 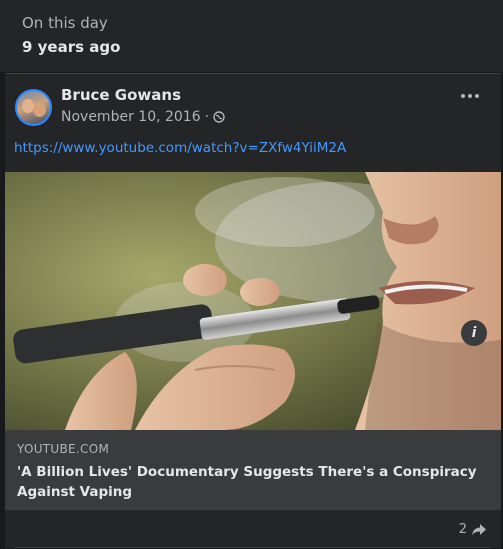 What do you see at coordinates (219, 117) in the screenshot?
I see `globe-icon` at bounding box center [219, 117].